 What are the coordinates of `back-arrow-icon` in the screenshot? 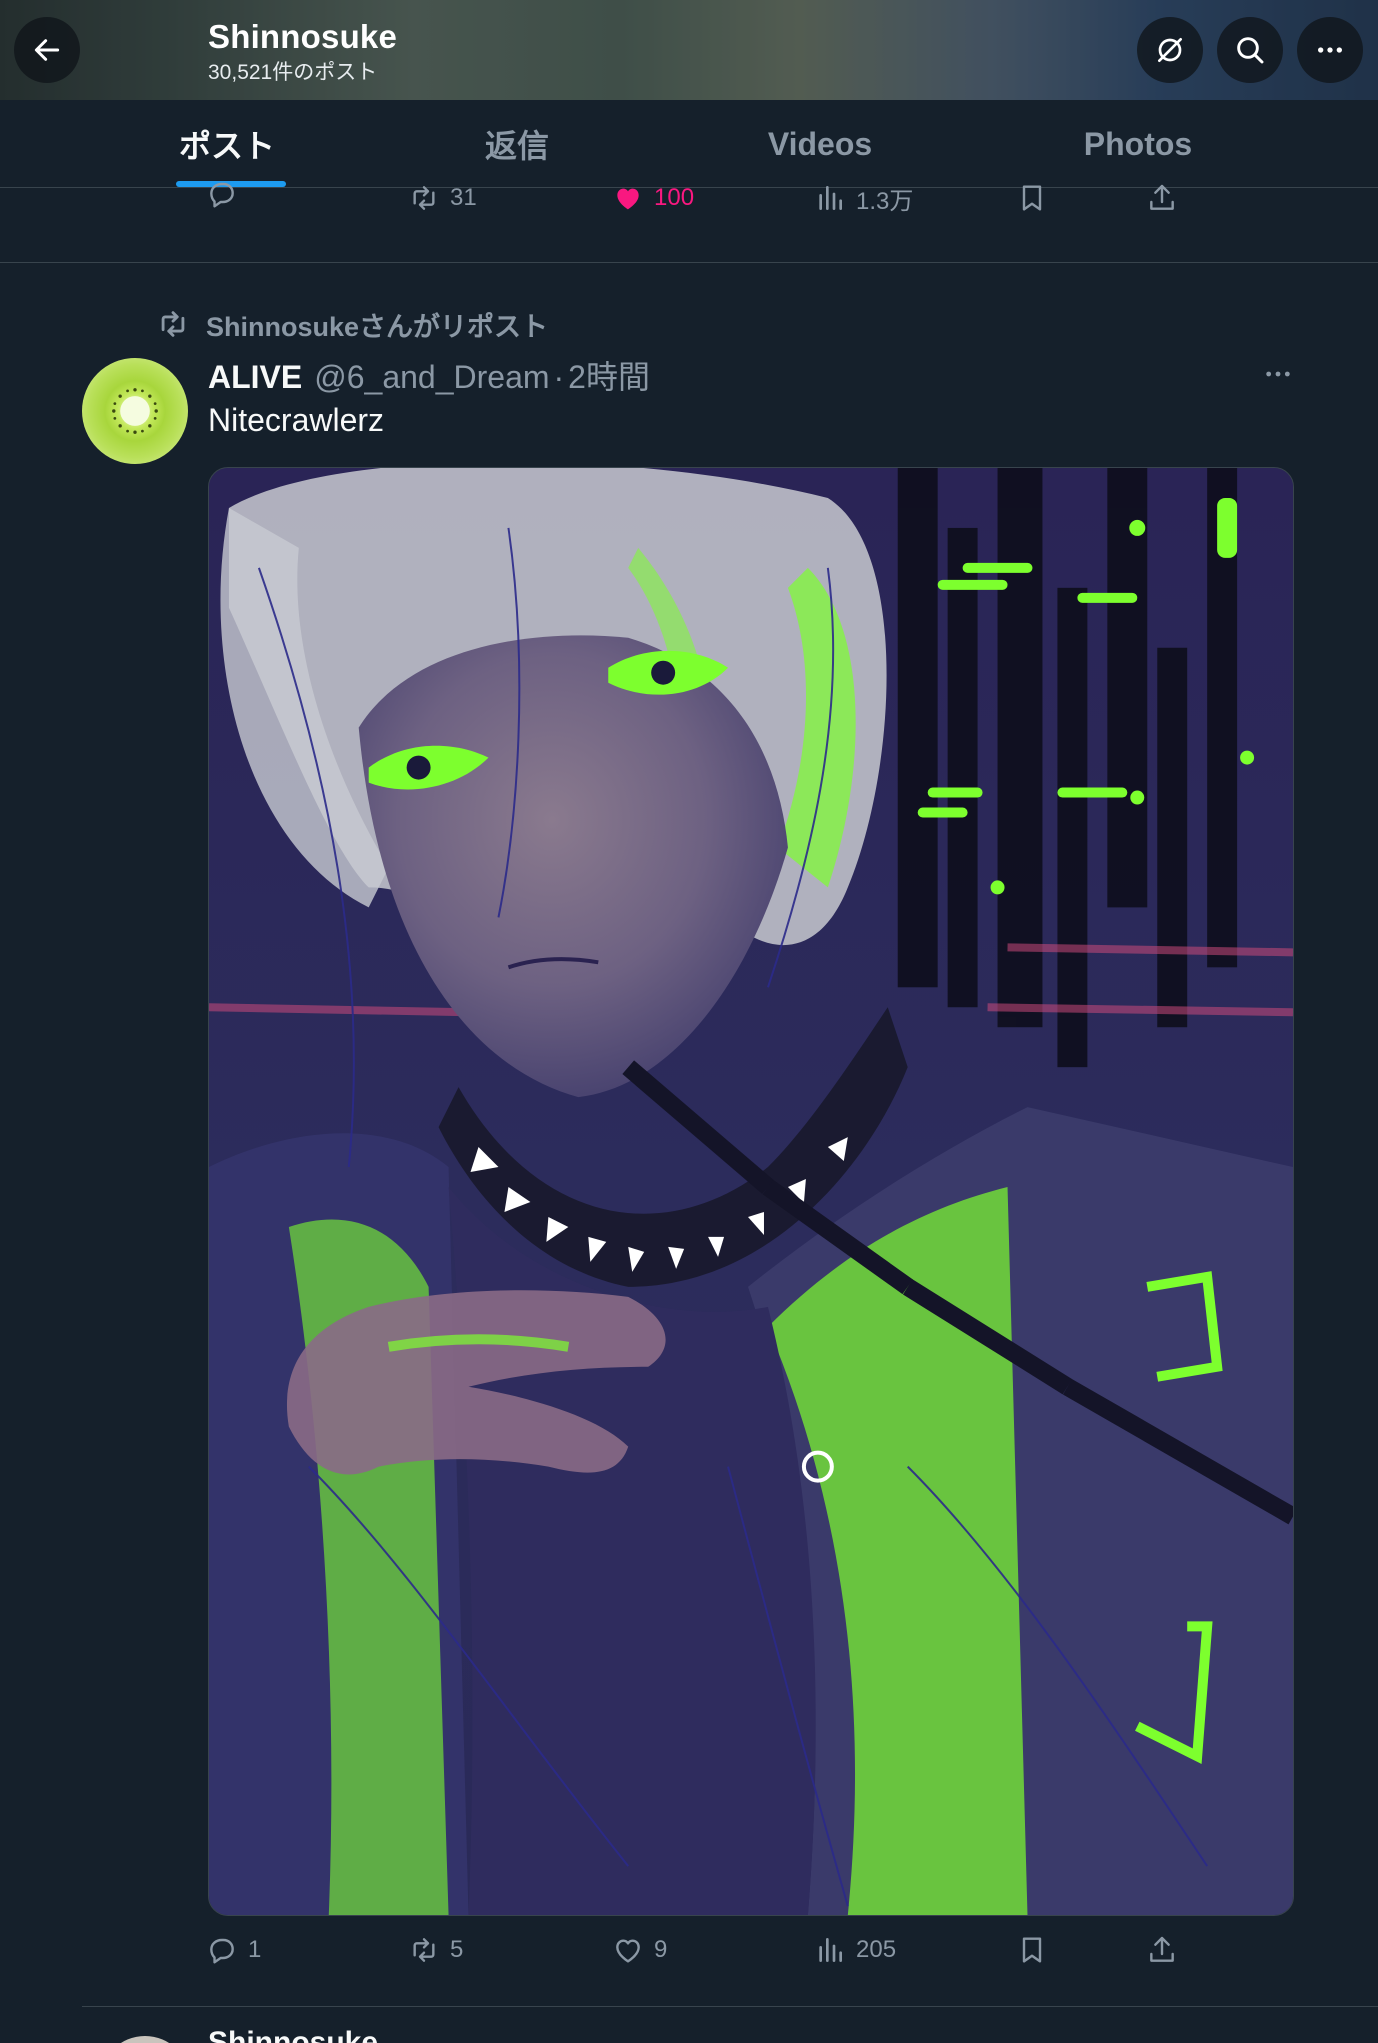 It's located at (47, 50).